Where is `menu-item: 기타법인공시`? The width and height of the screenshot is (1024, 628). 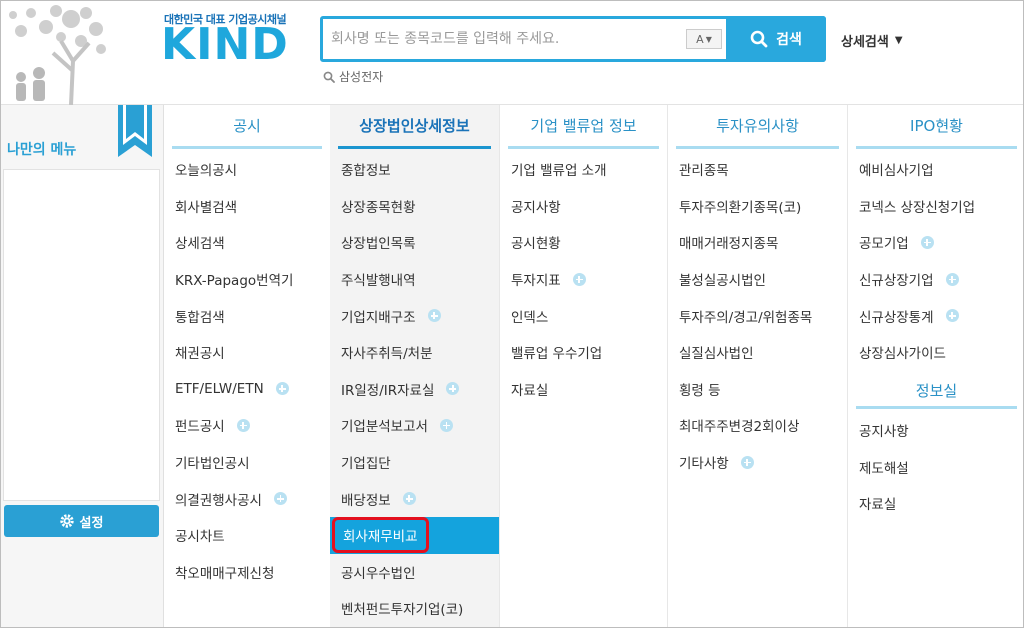
menu-item: 기타법인공시 is located at coordinates (247, 462).